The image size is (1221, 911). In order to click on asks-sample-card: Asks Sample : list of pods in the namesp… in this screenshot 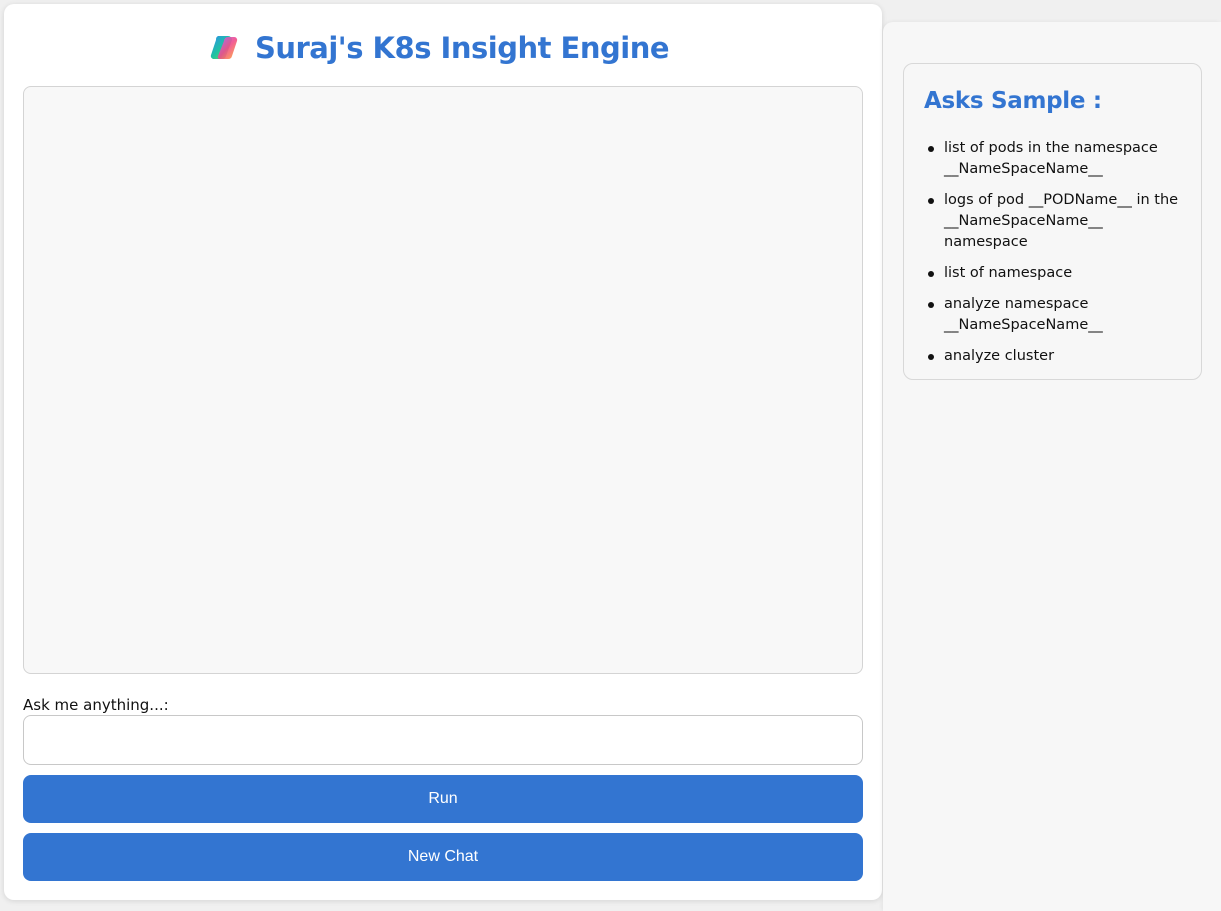, I will do `click(1052, 221)`.